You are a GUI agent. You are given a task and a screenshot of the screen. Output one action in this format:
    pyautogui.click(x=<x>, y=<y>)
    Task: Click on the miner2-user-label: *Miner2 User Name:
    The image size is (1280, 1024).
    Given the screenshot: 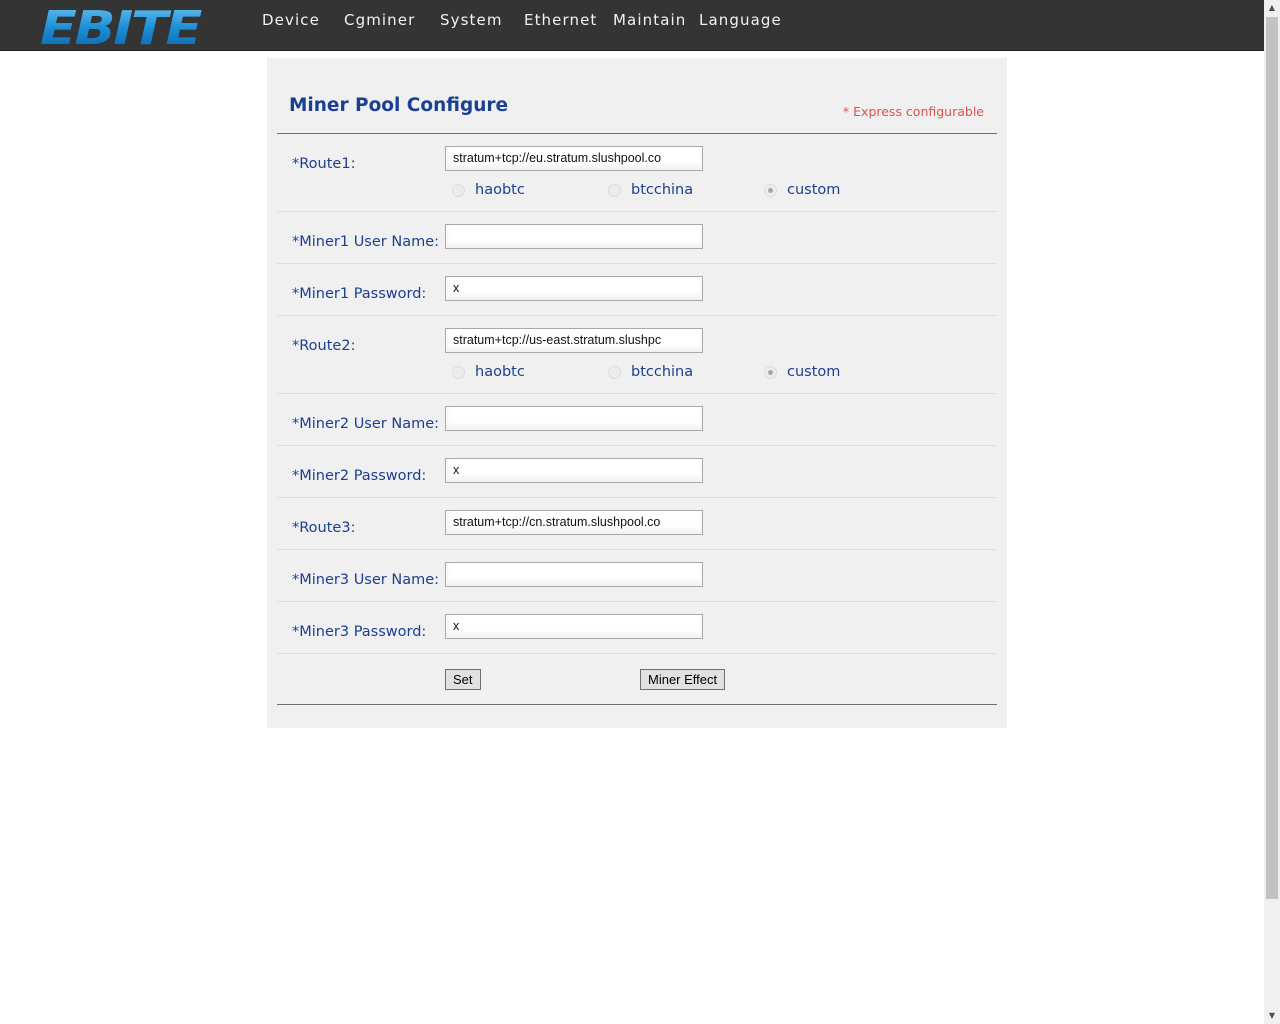 What is the action you would take?
    pyautogui.click(x=366, y=424)
    